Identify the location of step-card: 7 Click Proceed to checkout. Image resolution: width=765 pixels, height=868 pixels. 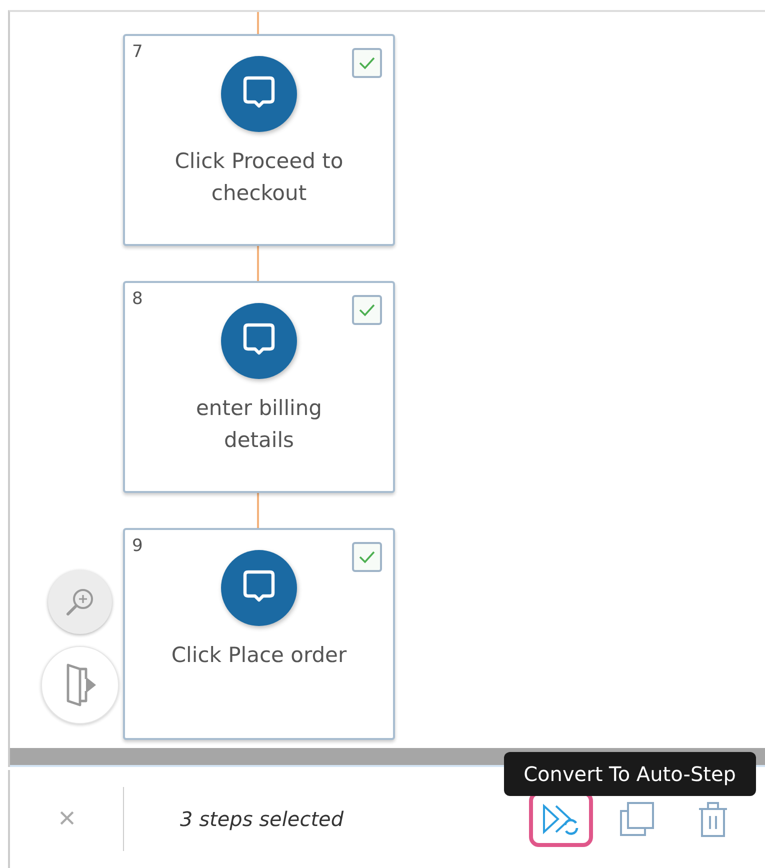
(259, 140).